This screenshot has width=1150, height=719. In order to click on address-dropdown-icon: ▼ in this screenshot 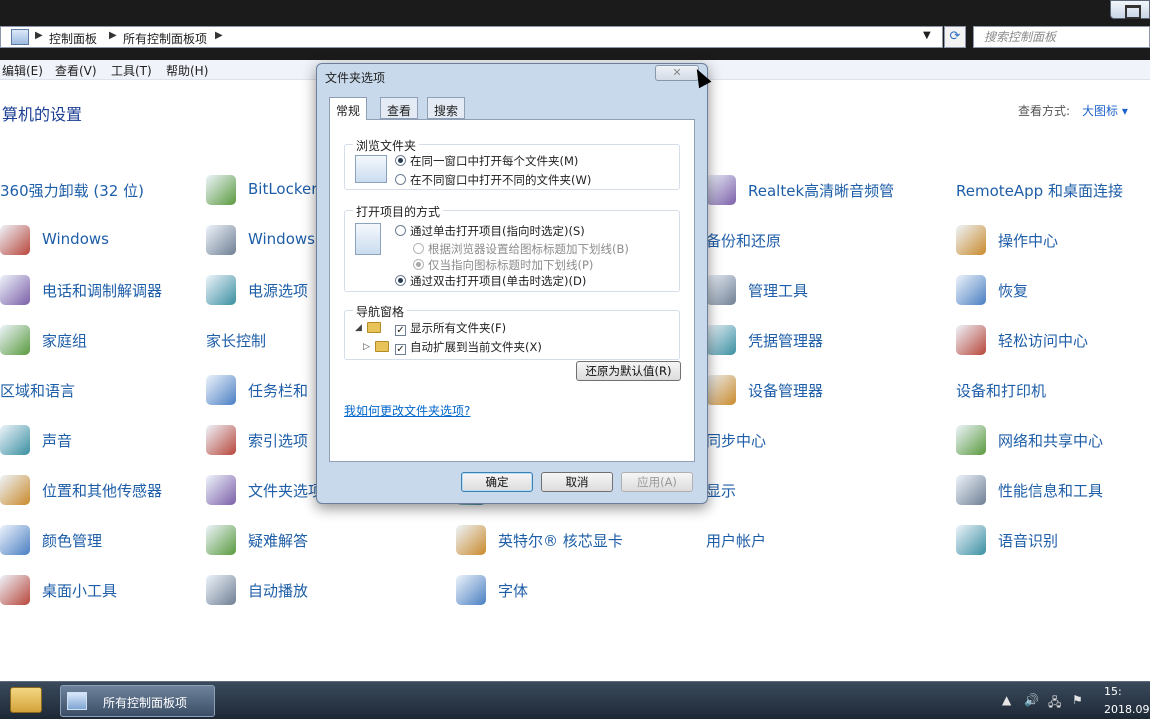, I will do `click(927, 35)`.